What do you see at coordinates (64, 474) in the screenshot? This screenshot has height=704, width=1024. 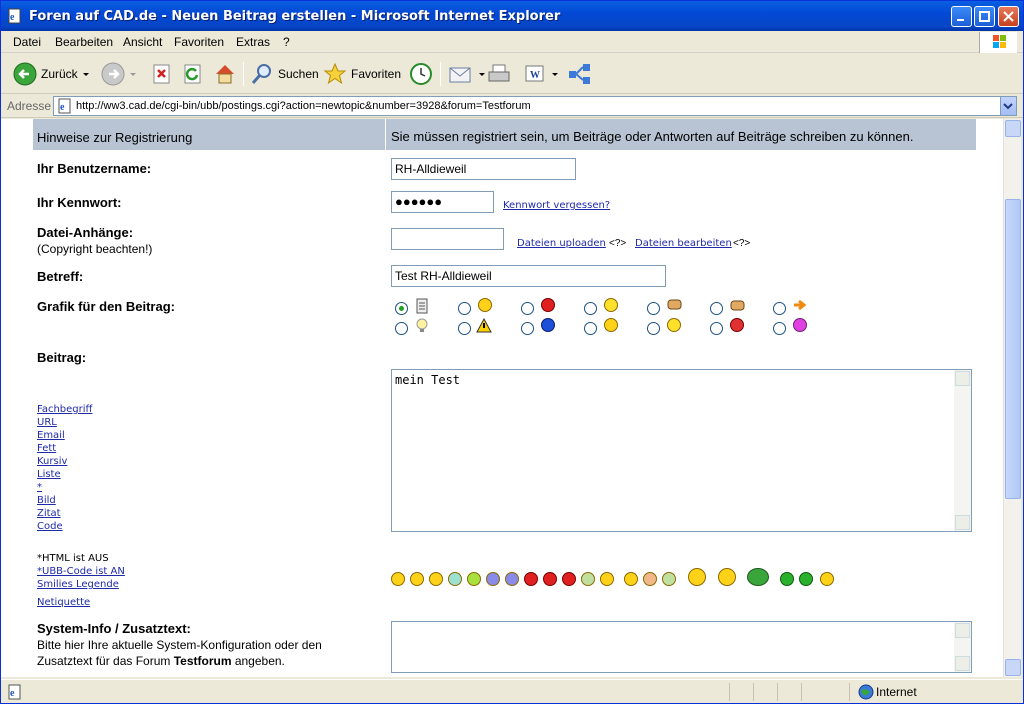 I see `ubb-list-link: Liste` at bounding box center [64, 474].